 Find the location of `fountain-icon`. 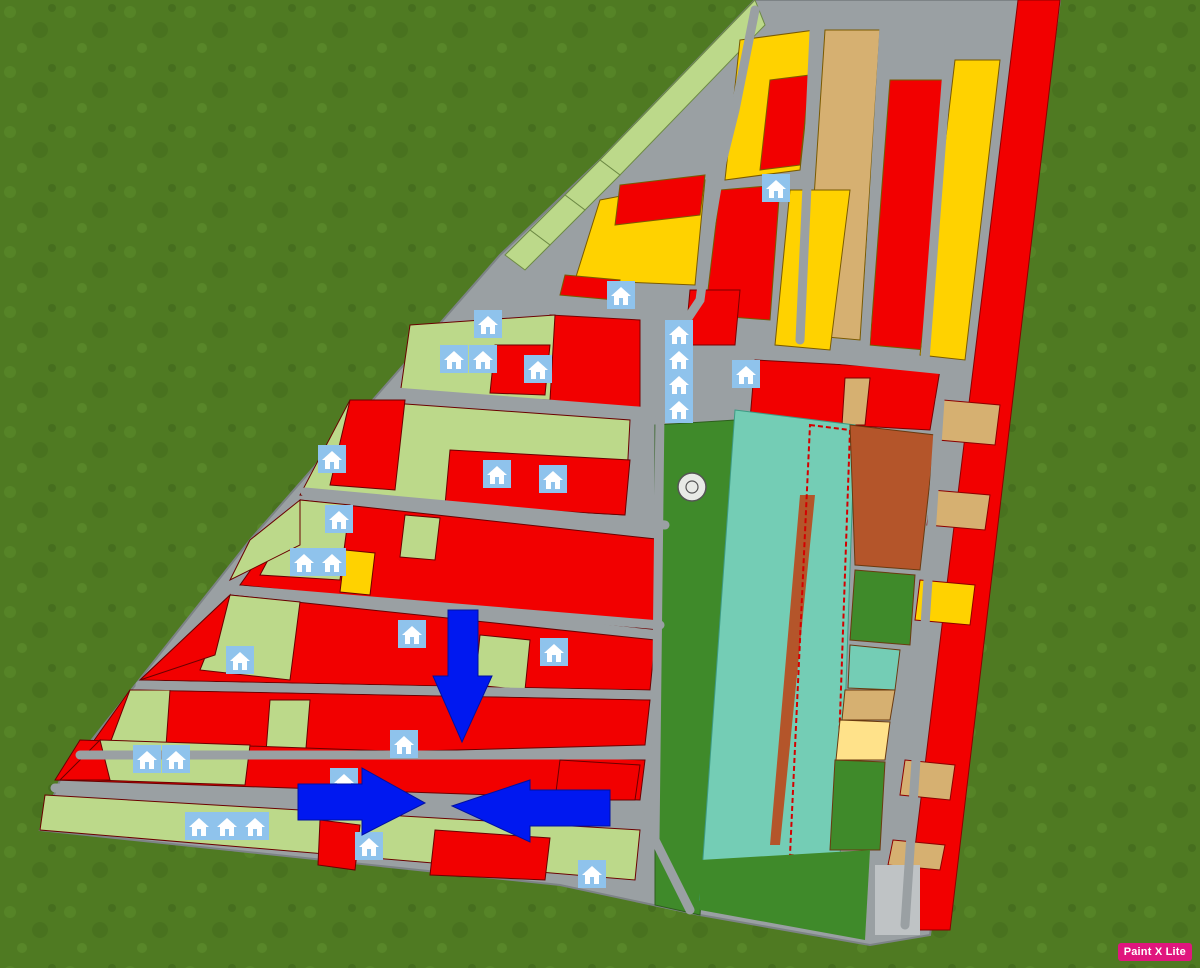

fountain-icon is located at coordinates (692, 487).